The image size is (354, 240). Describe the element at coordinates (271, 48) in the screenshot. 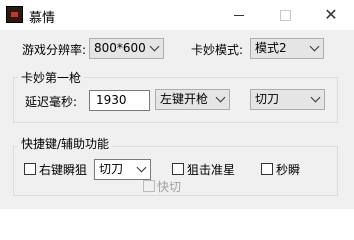

I see `mode-value: 模式2` at that location.